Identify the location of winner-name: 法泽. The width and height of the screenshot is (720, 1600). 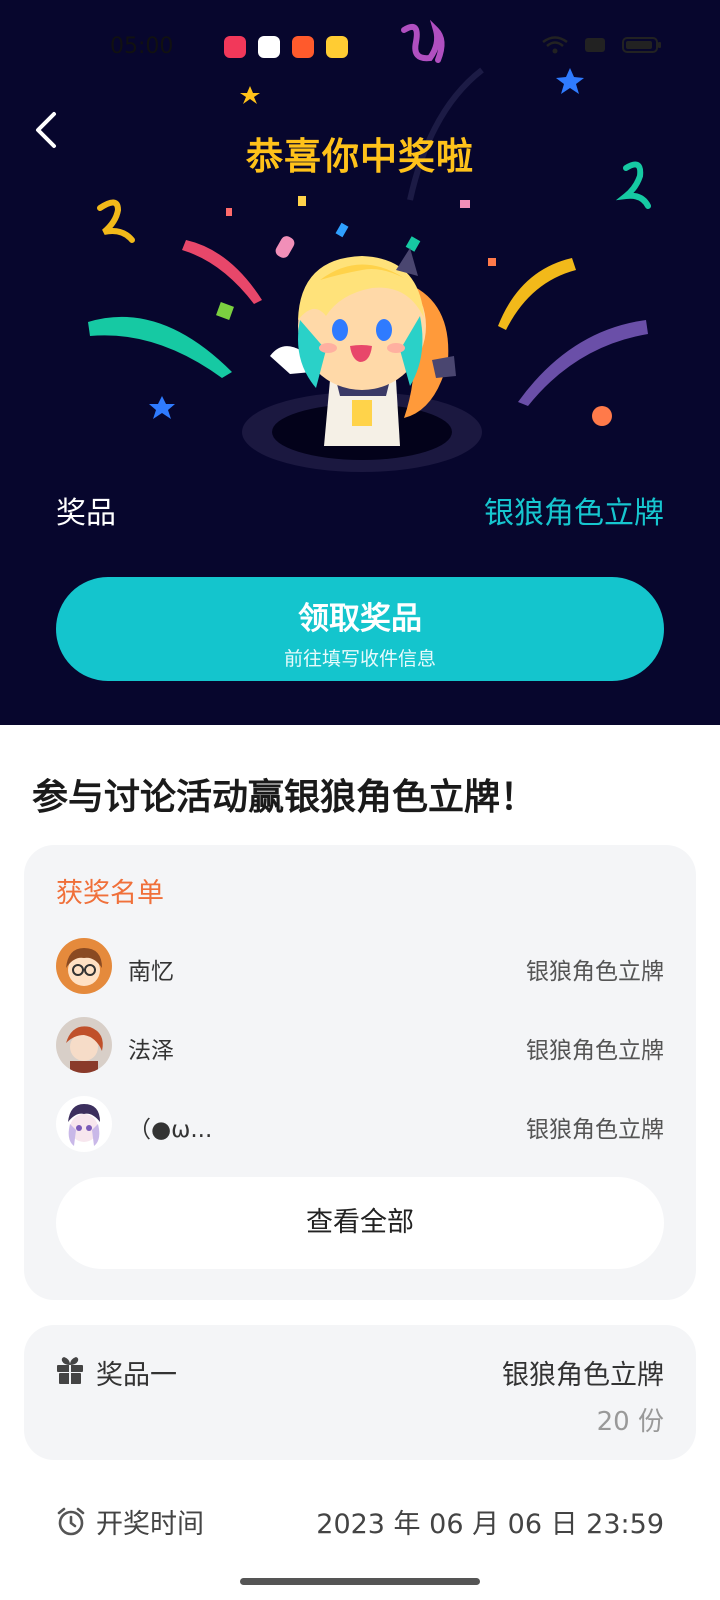
(151, 1051).